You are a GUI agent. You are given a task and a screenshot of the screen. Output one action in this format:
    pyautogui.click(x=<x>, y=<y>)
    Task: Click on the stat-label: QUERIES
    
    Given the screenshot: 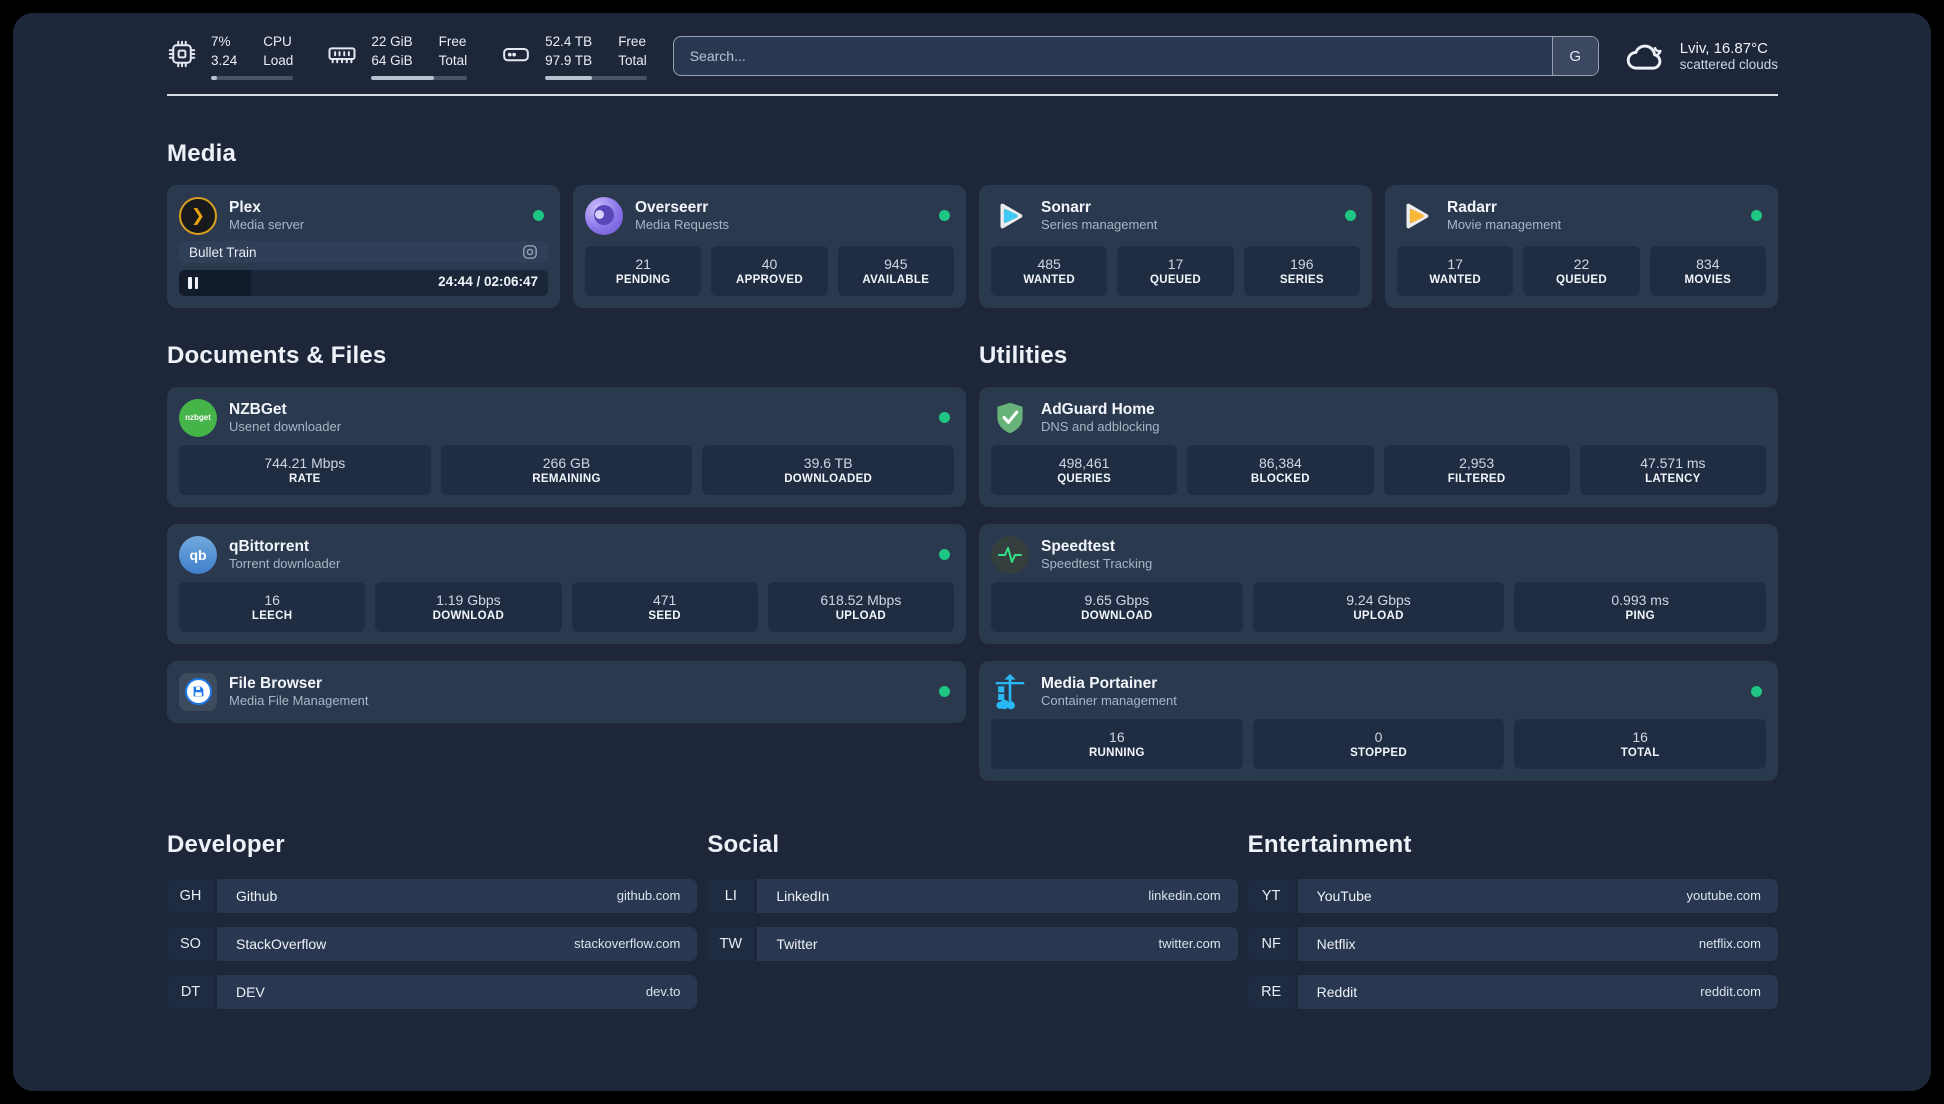 What is the action you would take?
    pyautogui.click(x=1084, y=478)
    